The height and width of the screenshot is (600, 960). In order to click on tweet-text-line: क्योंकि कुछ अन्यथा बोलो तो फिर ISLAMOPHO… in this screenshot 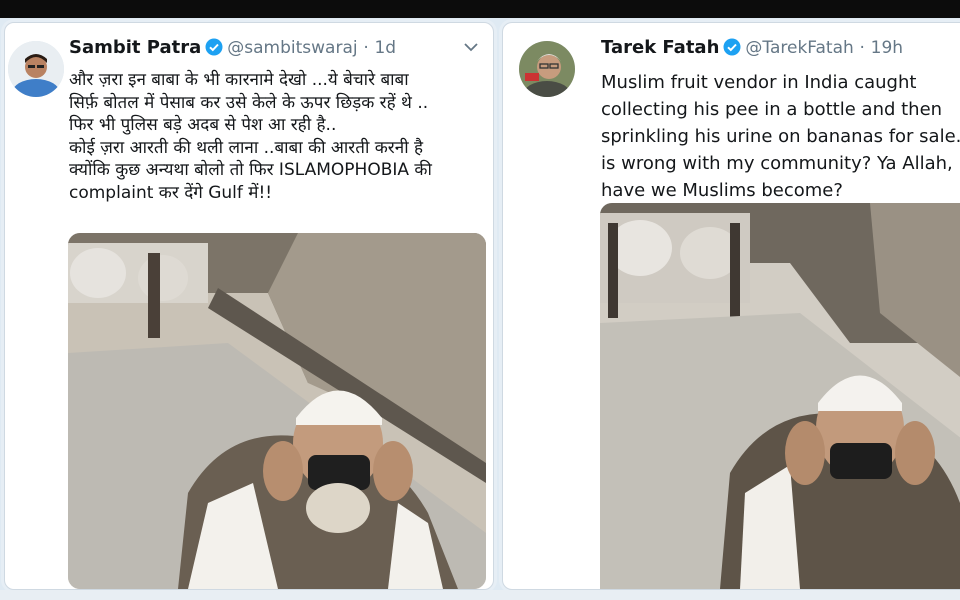, I will do `click(250, 170)`.